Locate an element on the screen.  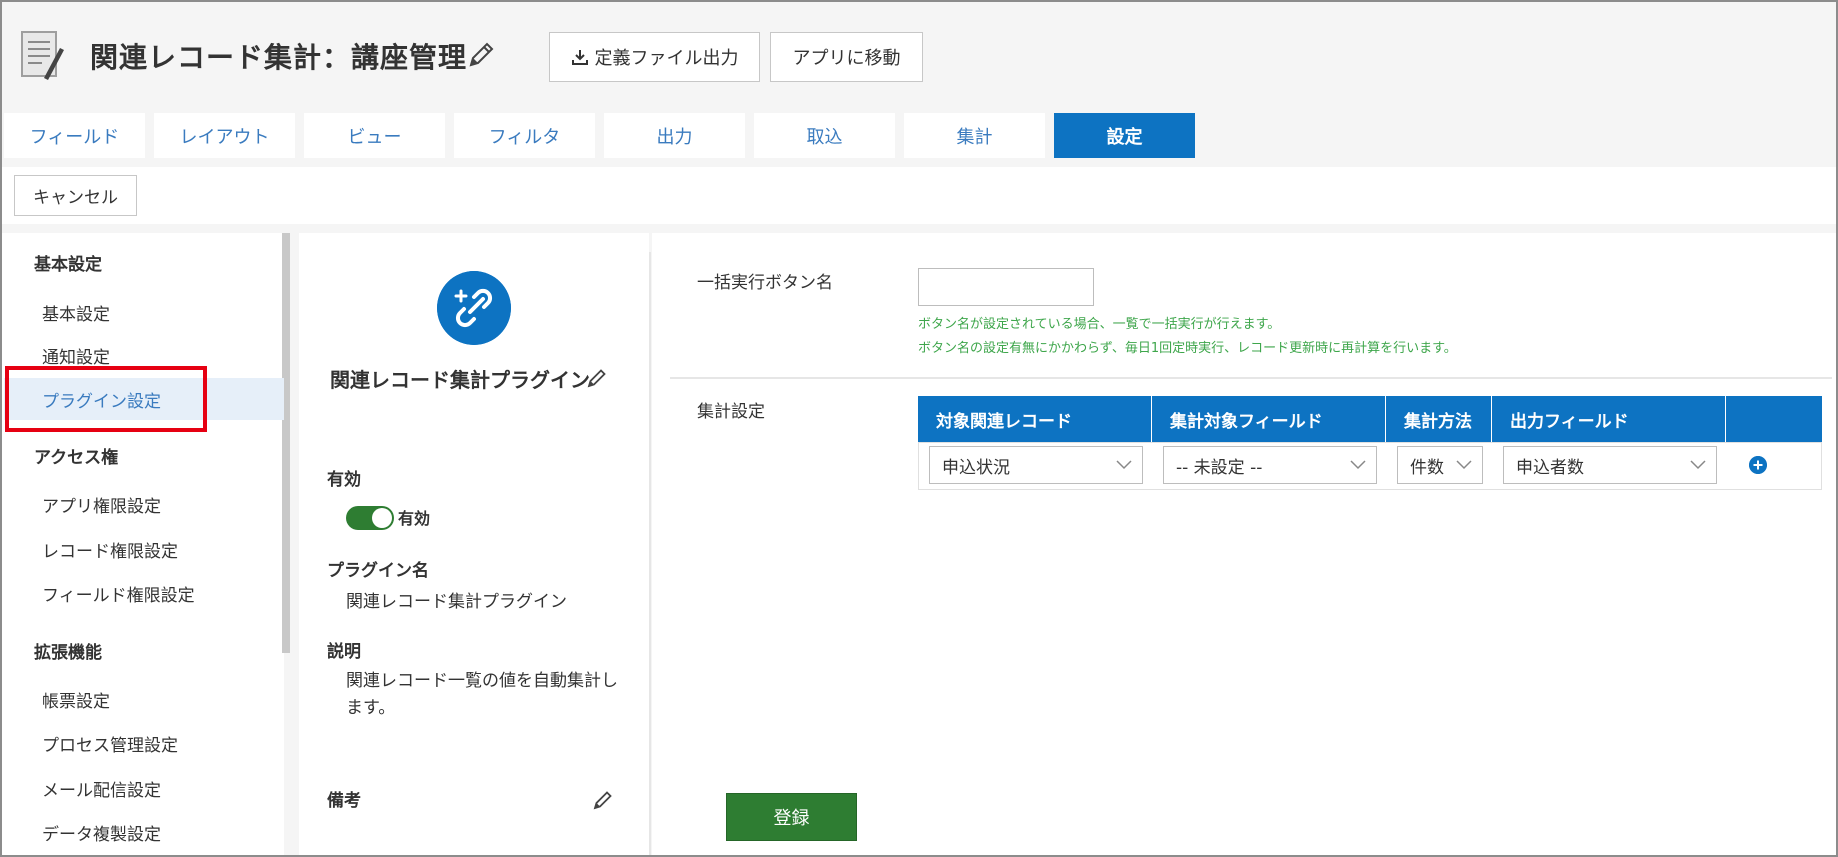
tab-aggregate: 集計 is located at coordinates (974, 135).